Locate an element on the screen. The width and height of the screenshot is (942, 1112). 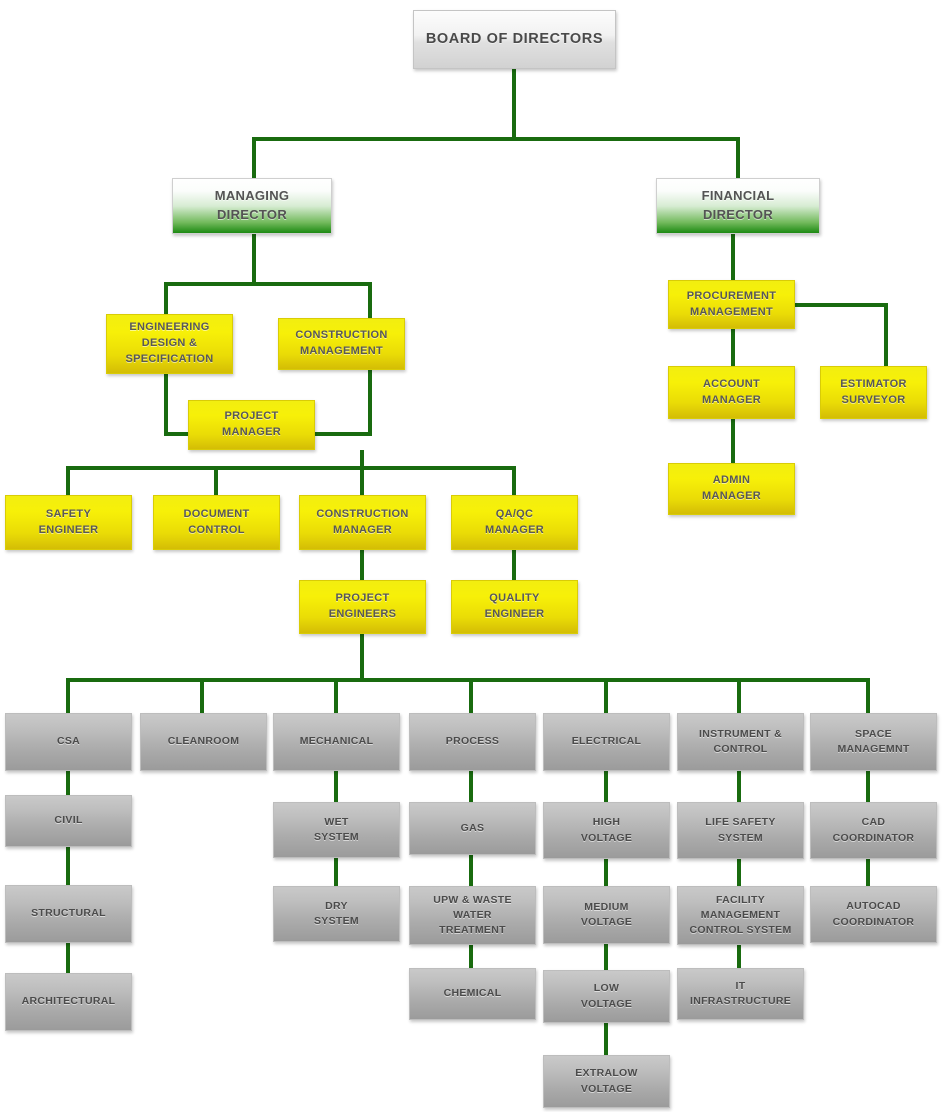
node-low-voltage: LOW VOLTAGE is located at coordinates (606, 996).